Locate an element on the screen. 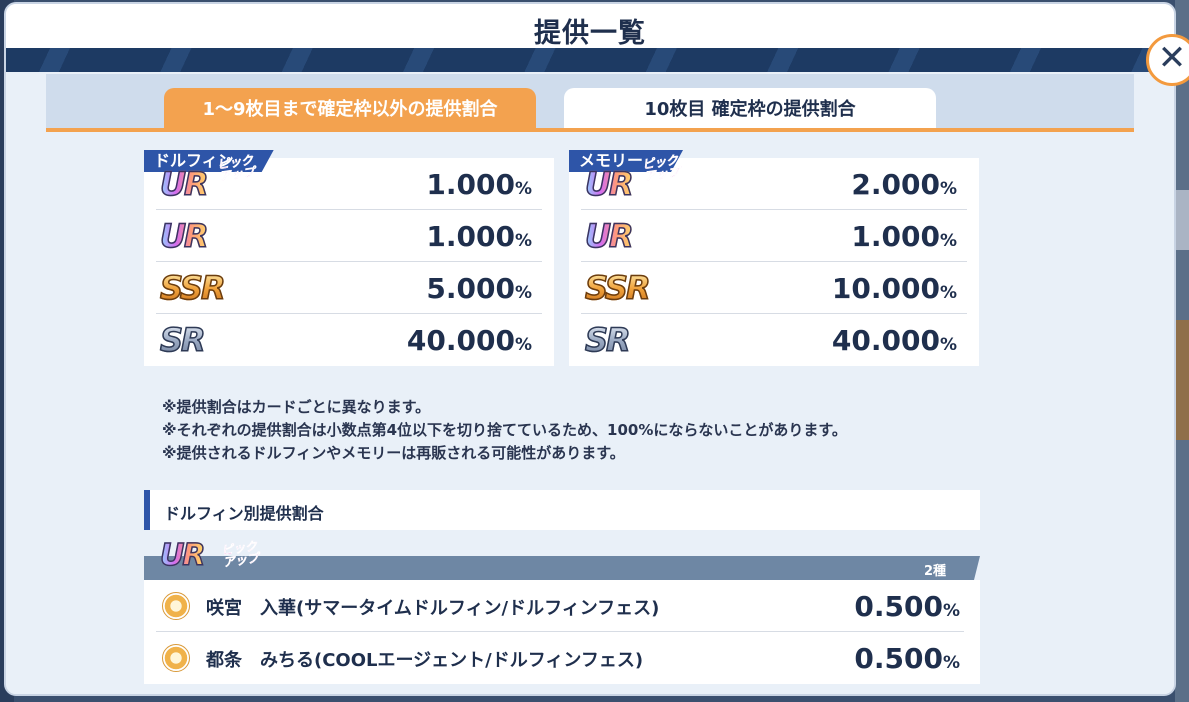 This screenshot has height=702, width=1189. list-item: 都条 みちる(COOLエージェント/ドルフィンフェス) 0.500% is located at coordinates (560, 658).